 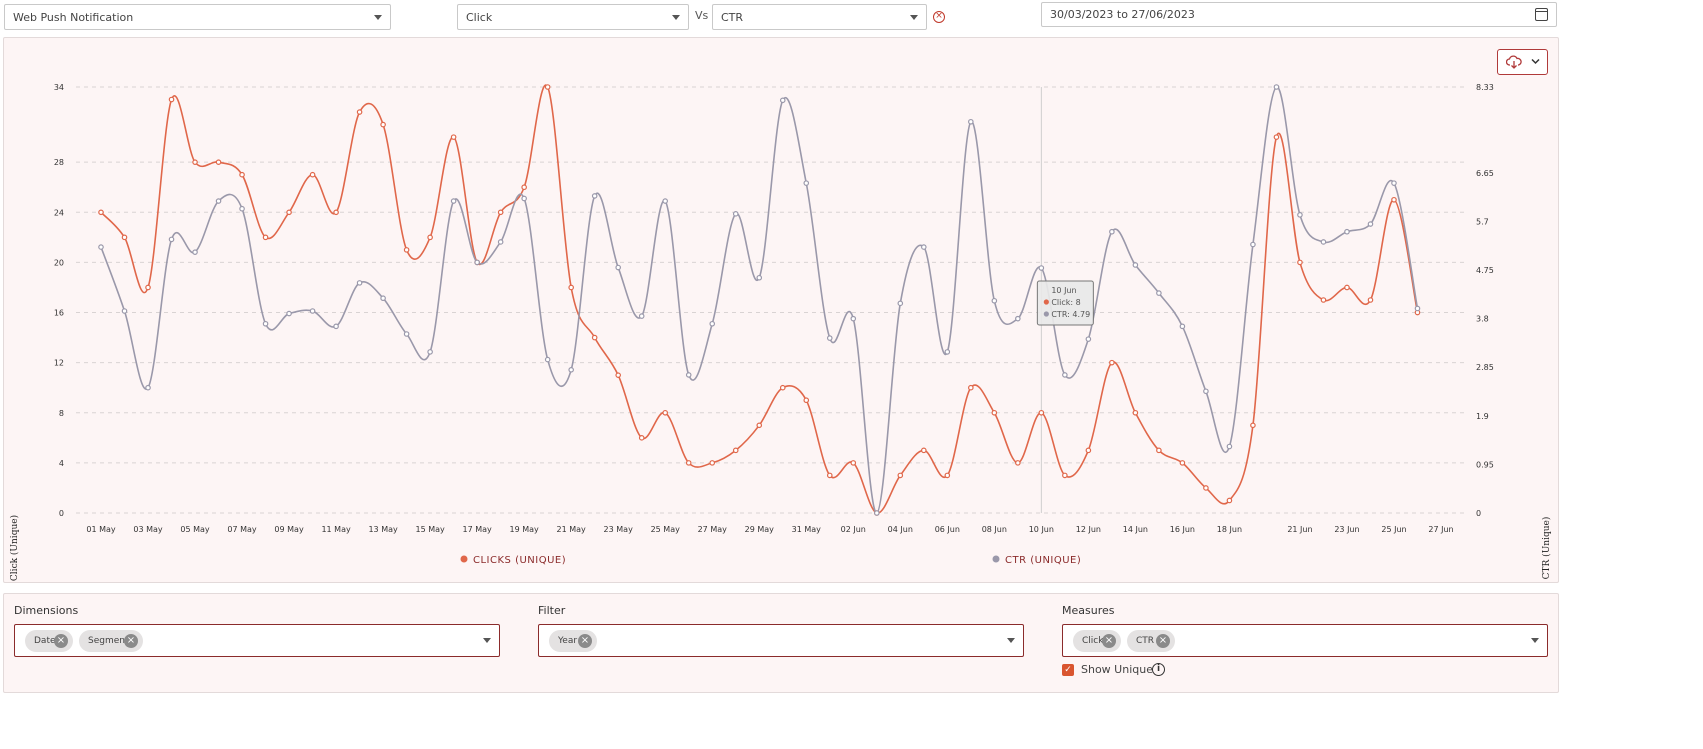 What do you see at coordinates (573, 17) in the screenshot?
I see `measure-select: Click` at bounding box center [573, 17].